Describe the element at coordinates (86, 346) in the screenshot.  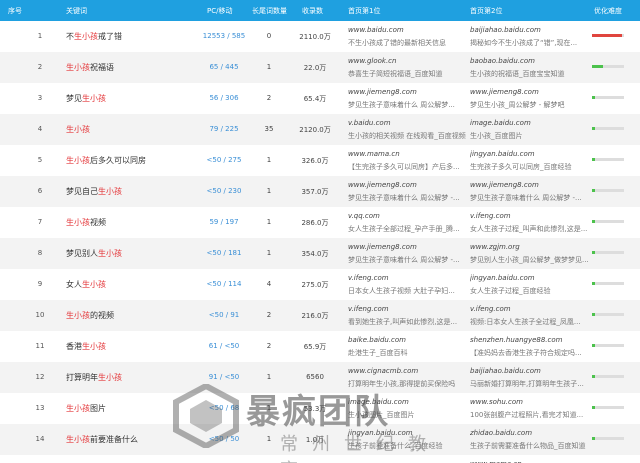
I see `keyword-link: 香港生小孩` at that location.